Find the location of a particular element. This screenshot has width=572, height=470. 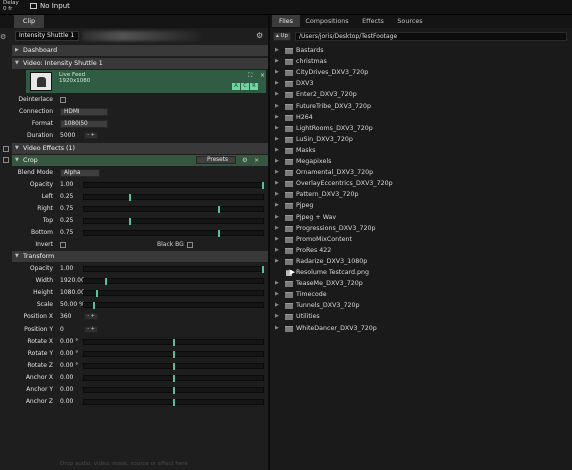

param-value: 1080.00 is located at coordinates (72, 293).